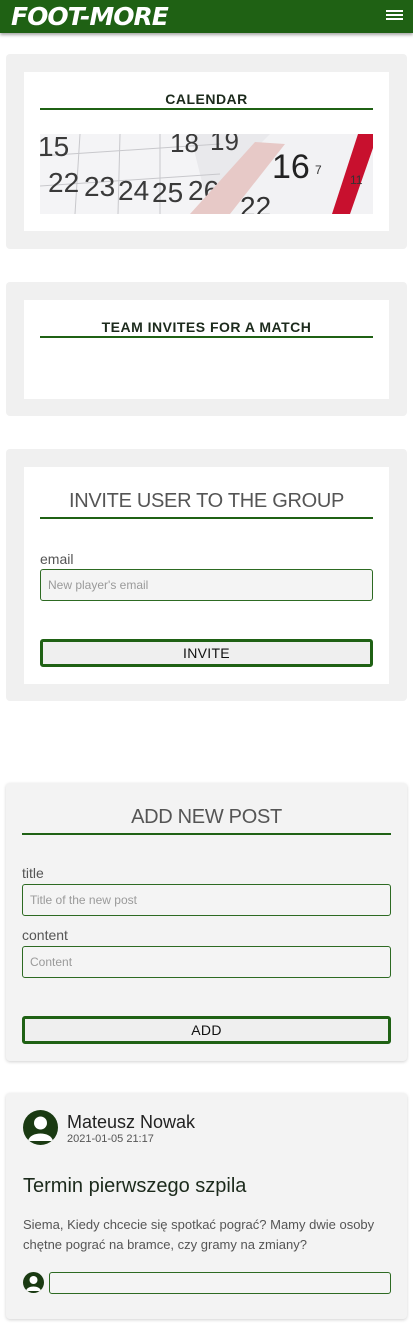  Describe the element at coordinates (318, 170) in the screenshot. I see `svg-text: 7` at that location.